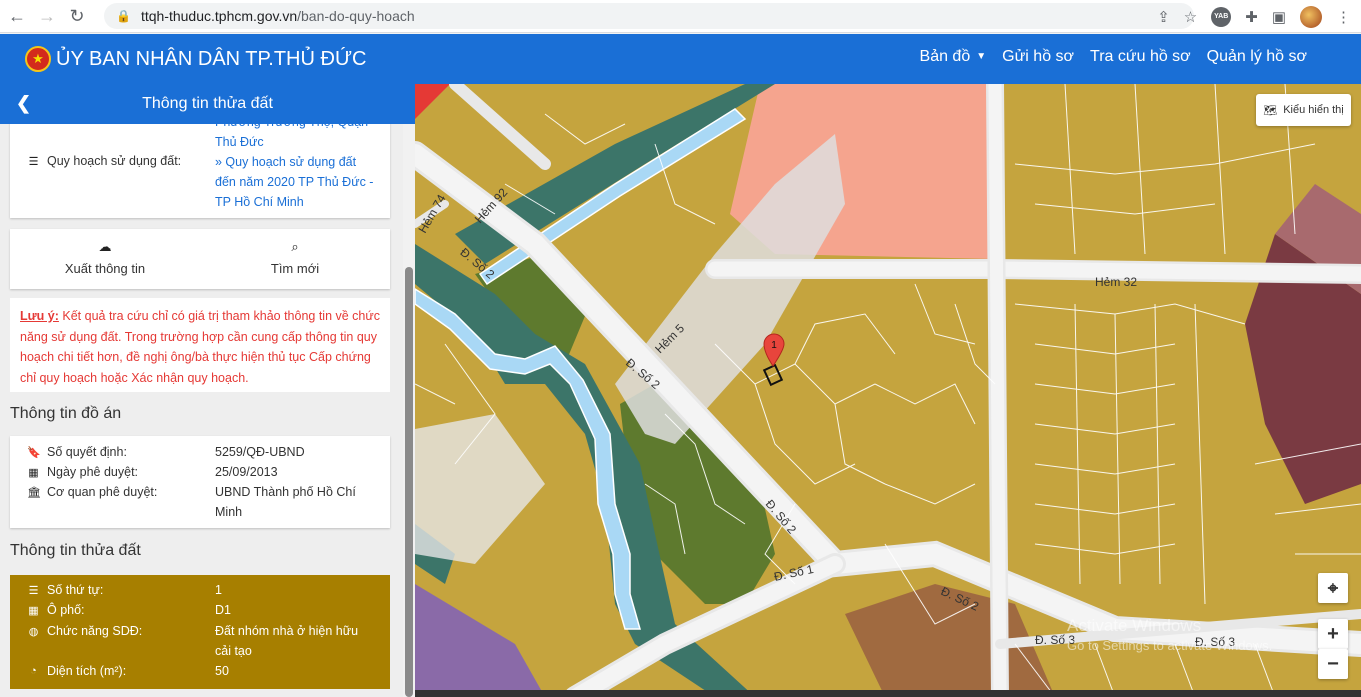 This screenshot has height=697, width=1361. What do you see at coordinates (295, 246) in the screenshot?
I see `search-icon: ⌕` at bounding box center [295, 246].